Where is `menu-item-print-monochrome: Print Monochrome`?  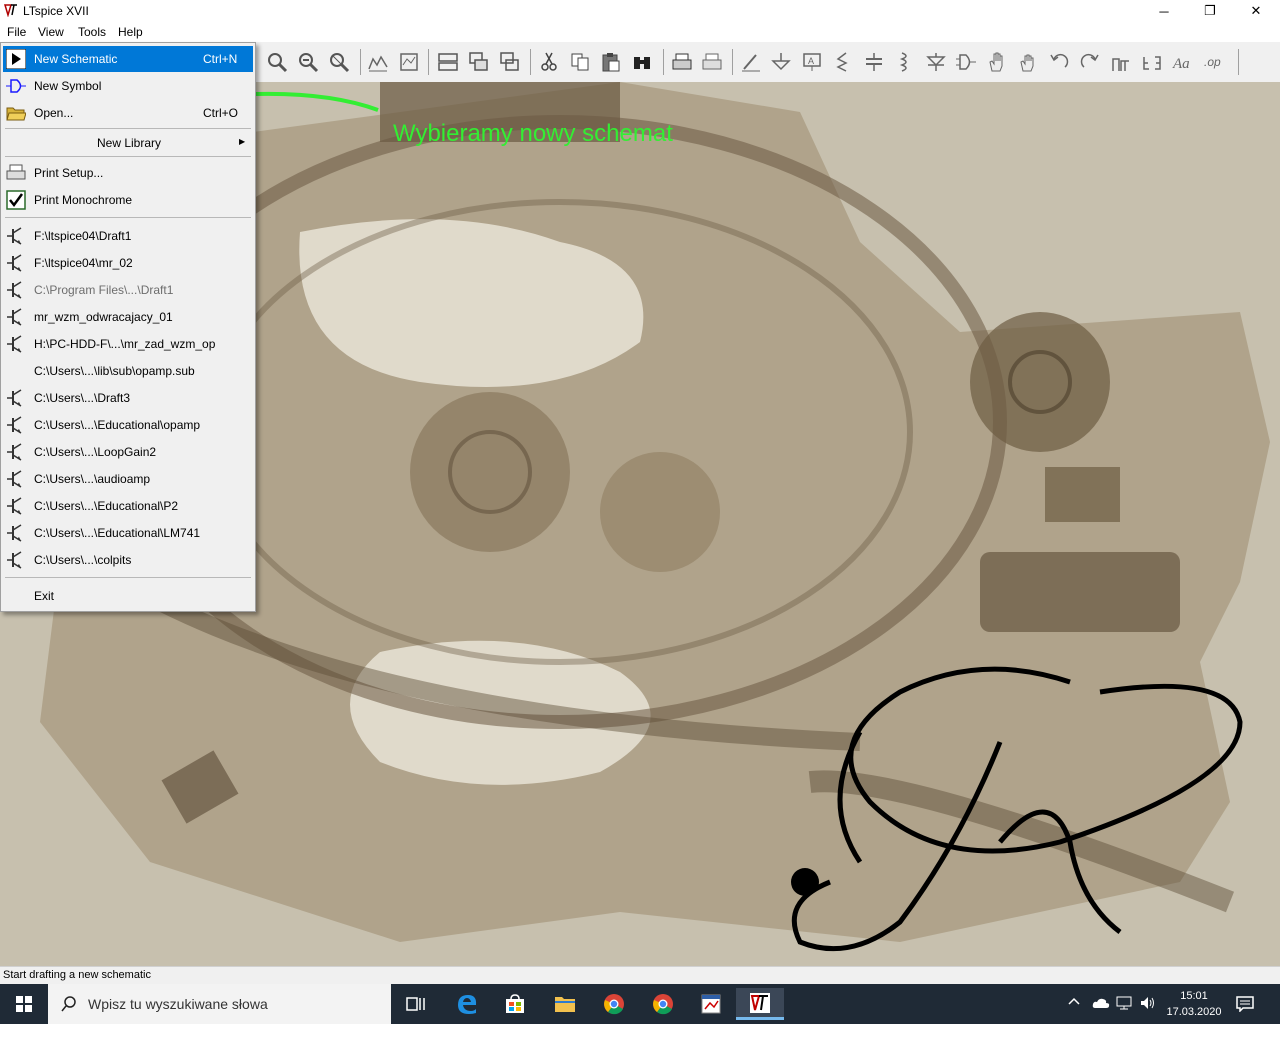 menu-item-print-monochrome: Print Monochrome is located at coordinates (128, 200).